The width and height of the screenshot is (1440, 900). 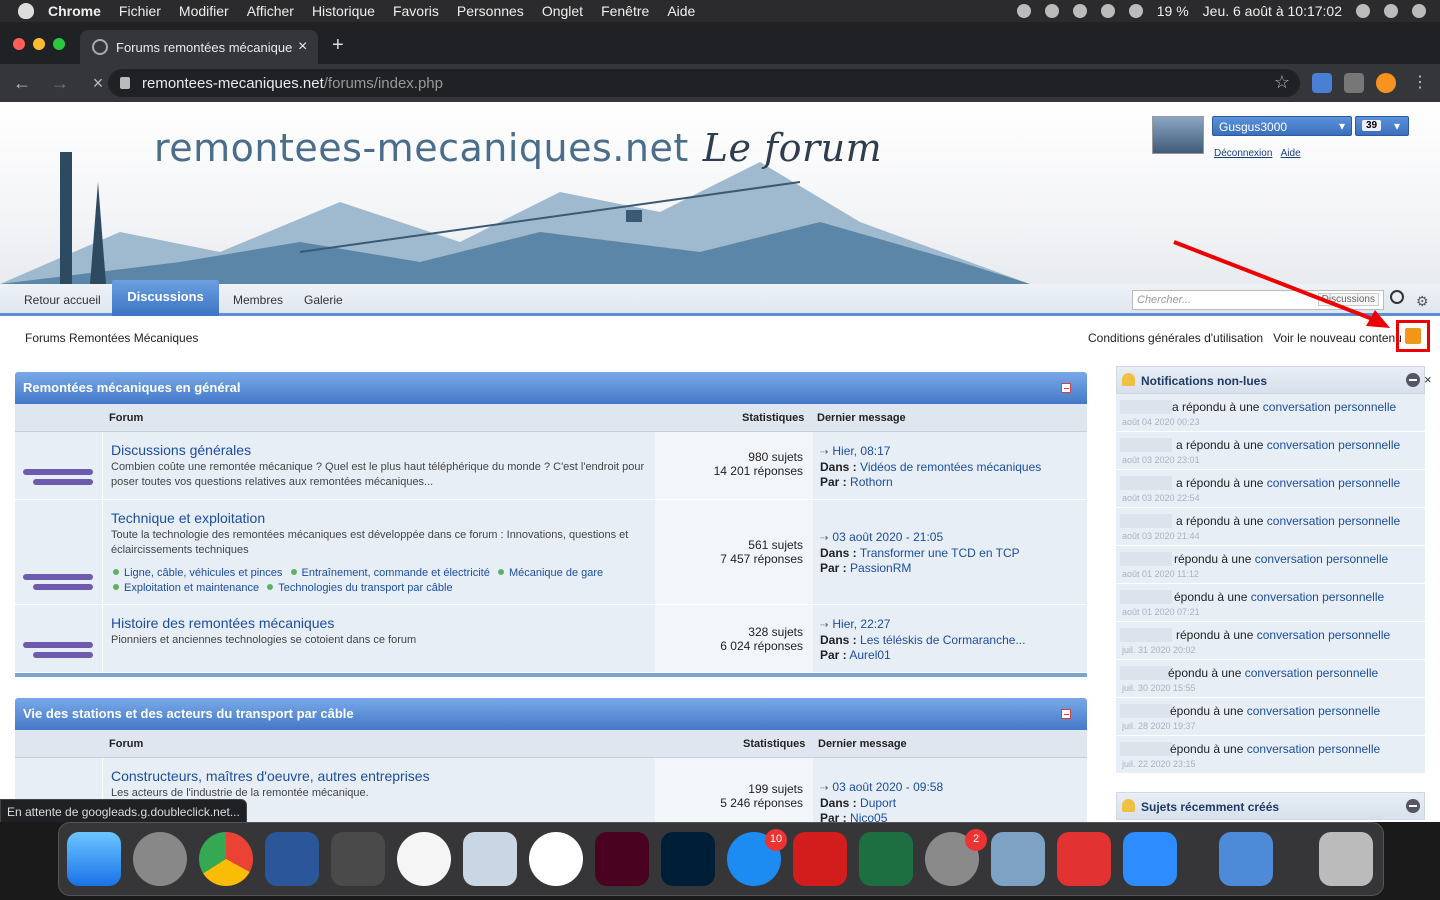 I want to click on search-icon, so click(x=1363, y=11).